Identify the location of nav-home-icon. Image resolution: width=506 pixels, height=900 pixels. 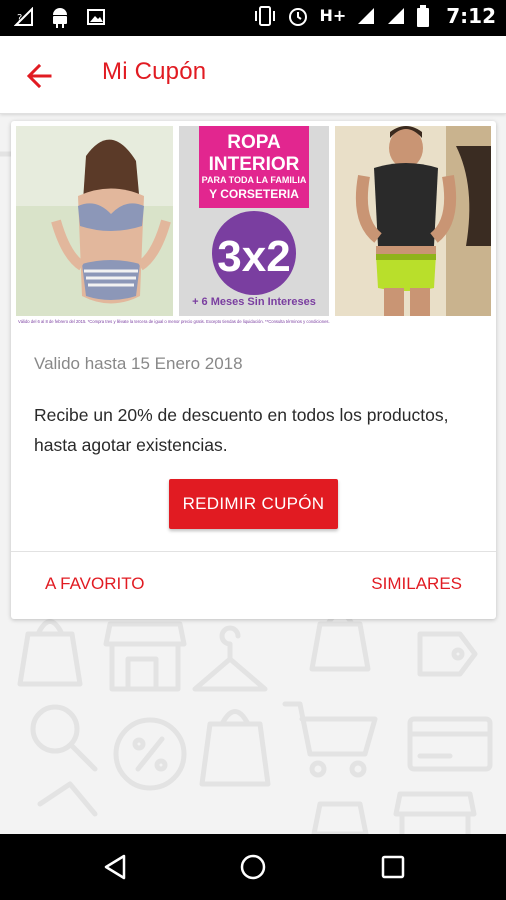
(253, 867).